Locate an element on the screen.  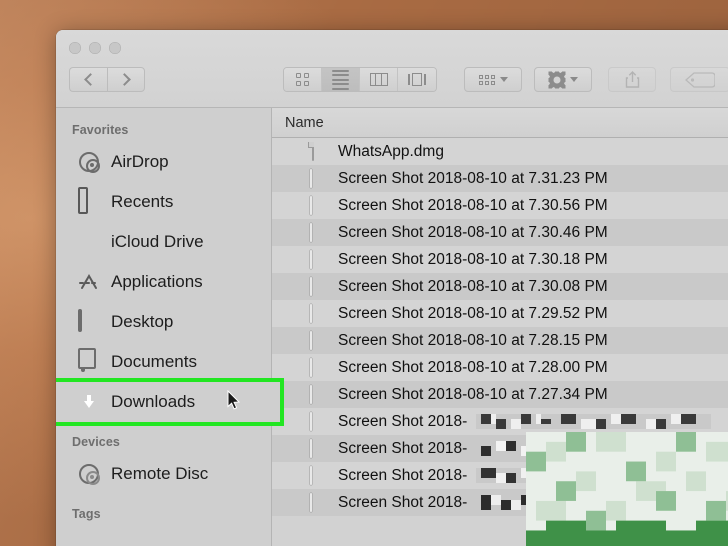
sidebar-header-tags: Tags is located at coordinates (86, 514).